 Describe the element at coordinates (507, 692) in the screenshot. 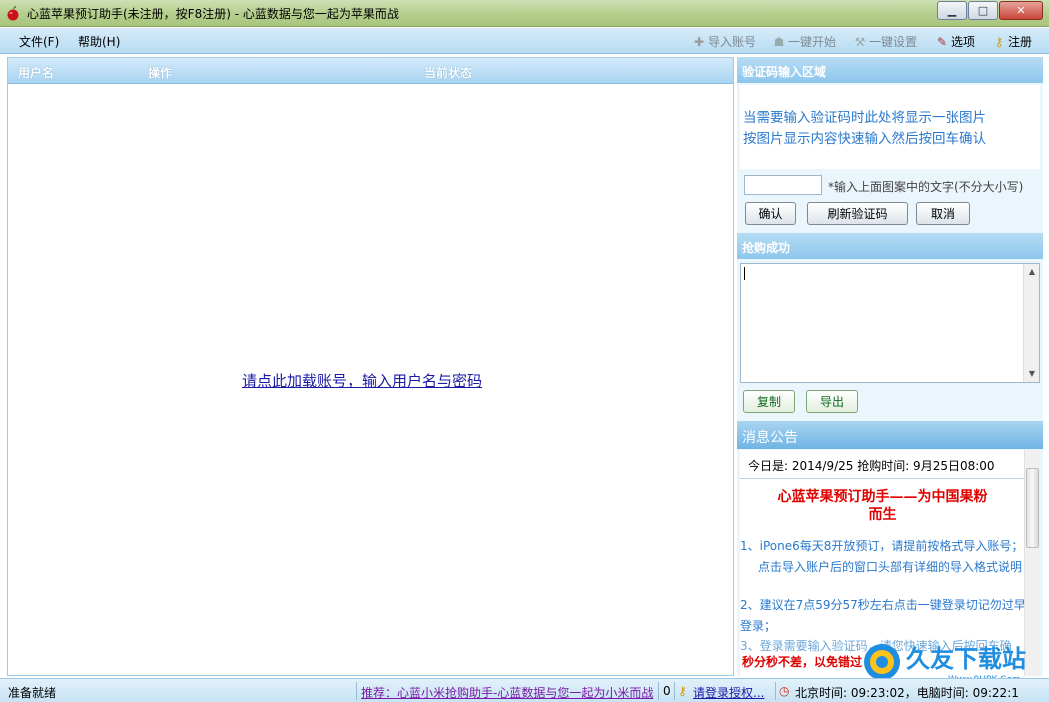

I see `promo-link: 推荐：心蓝小米抢购助手-心蓝数据与您一起为小米而战` at that location.